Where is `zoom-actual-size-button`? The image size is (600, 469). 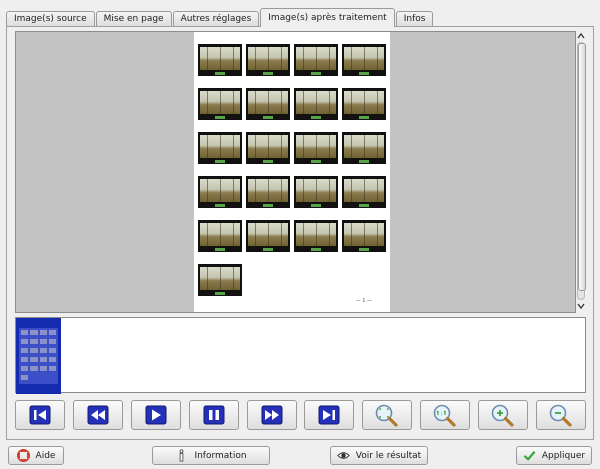
zoom-actual-size-button is located at coordinates (445, 415).